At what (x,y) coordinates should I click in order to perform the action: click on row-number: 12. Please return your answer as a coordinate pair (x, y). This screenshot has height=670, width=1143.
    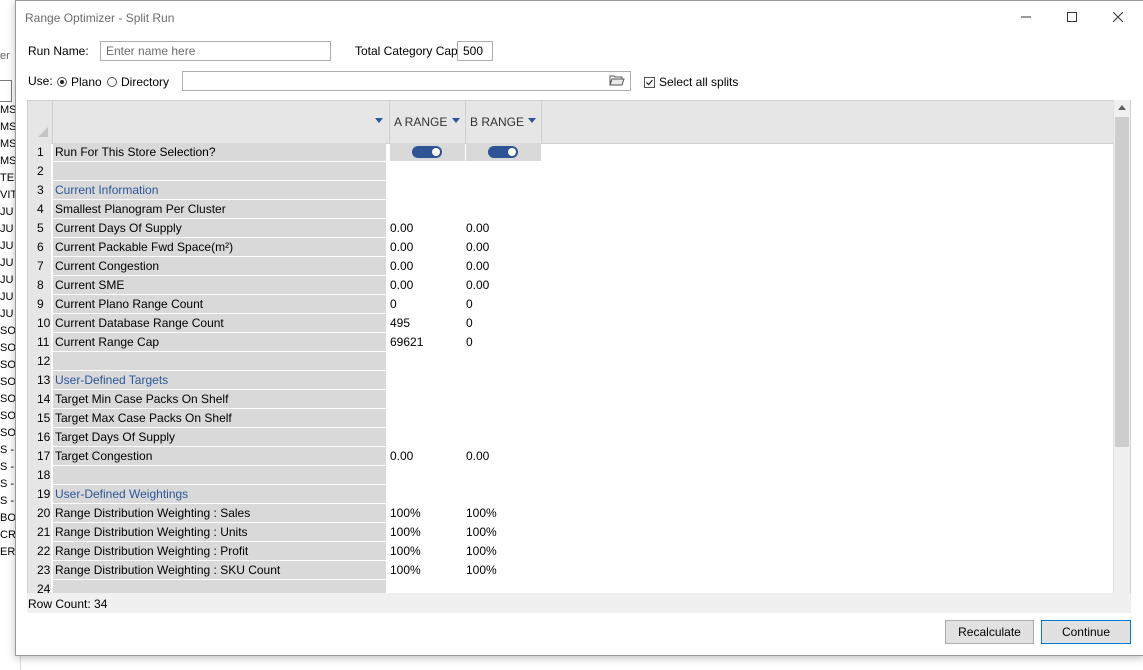
    Looking at the image, I should click on (39, 361).